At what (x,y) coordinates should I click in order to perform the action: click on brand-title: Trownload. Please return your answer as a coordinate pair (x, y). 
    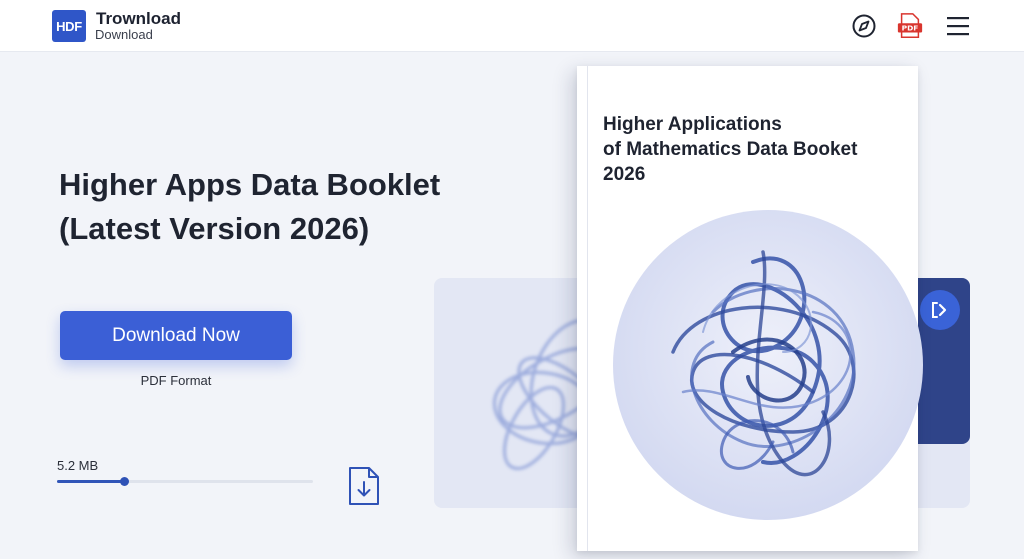
    Looking at the image, I should click on (138, 19).